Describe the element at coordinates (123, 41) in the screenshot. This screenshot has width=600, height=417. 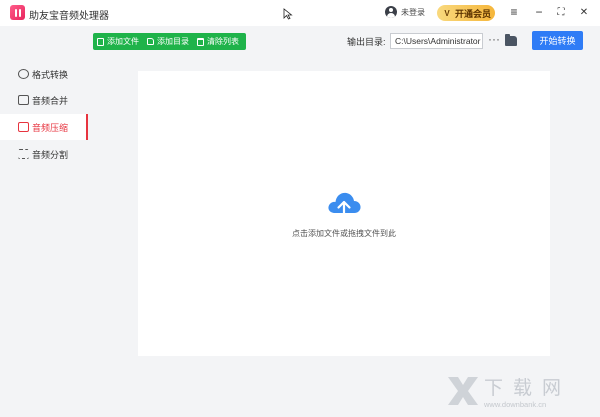
I see `add-file-label: 添加文件` at that location.